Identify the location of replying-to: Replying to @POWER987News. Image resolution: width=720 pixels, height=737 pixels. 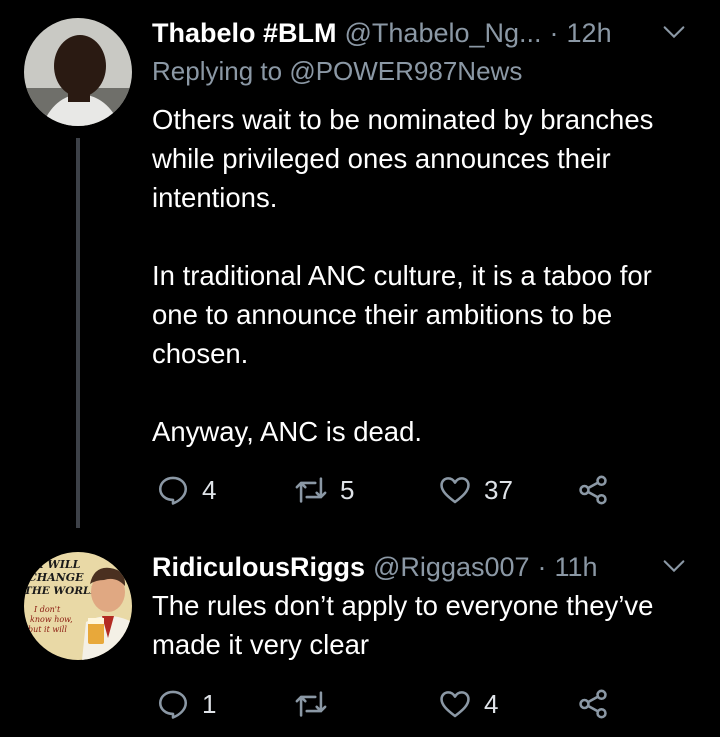
(337, 71).